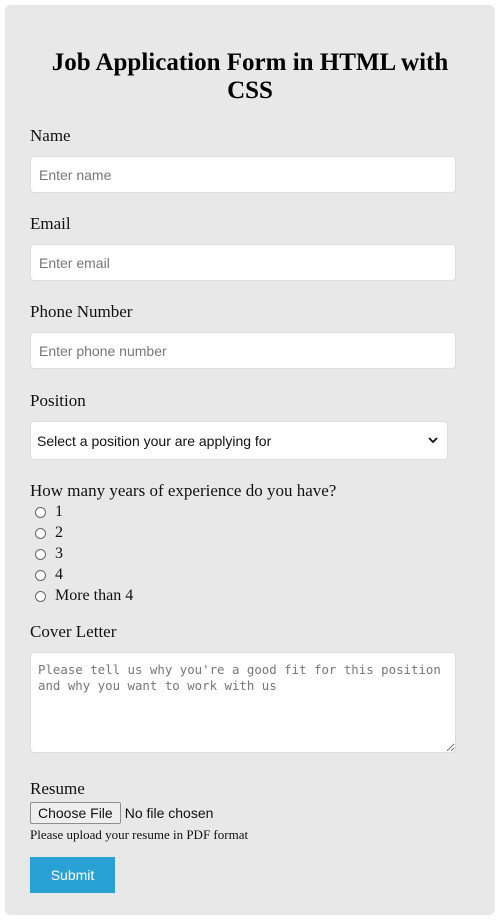  What do you see at coordinates (50, 135) in the screenshot?
I see `name-label: Name` at bounding box center [50, 135].